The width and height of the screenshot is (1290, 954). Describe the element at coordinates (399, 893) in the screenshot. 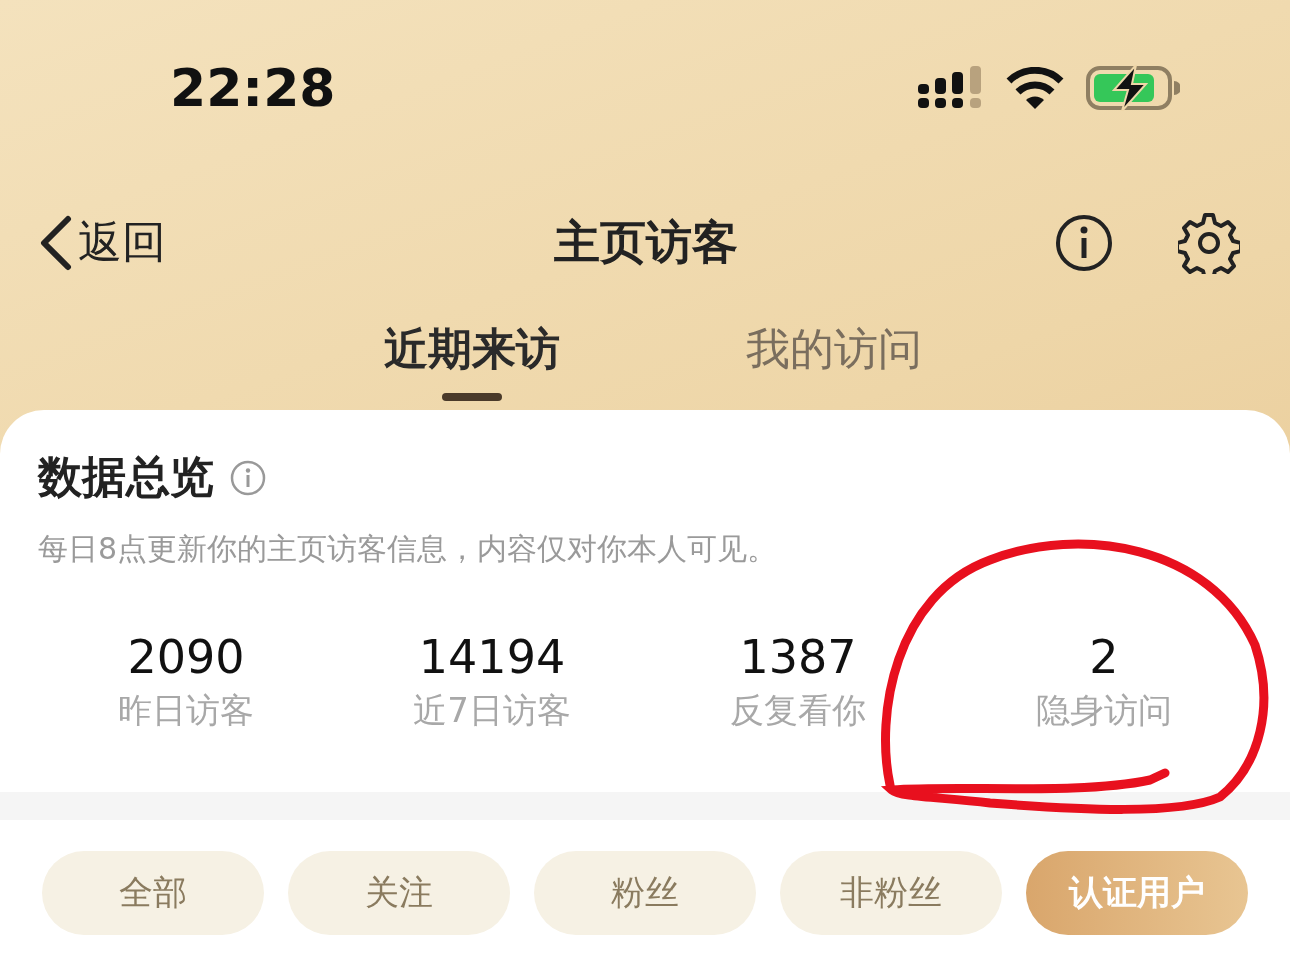

I see `filter-chip: 关注` at that location.